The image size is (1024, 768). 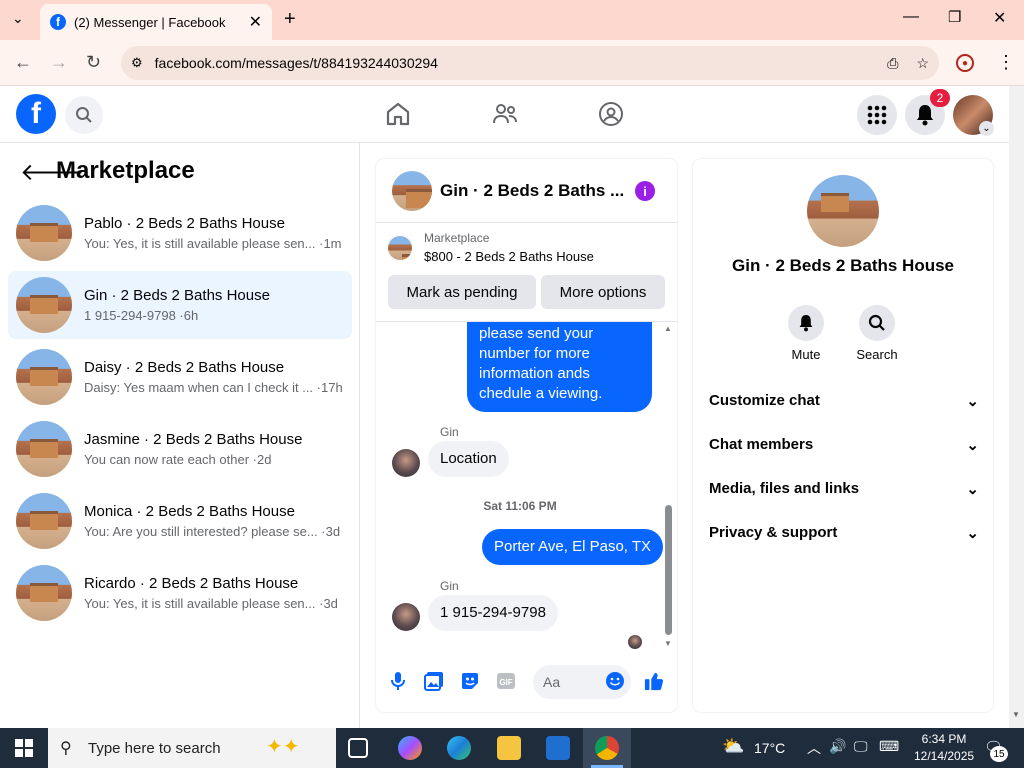 What do you see at coordinates (844, 445) in the screenshot?
I see `chat-members-section: Chat members ⌄` at bounding box center [844, 445].